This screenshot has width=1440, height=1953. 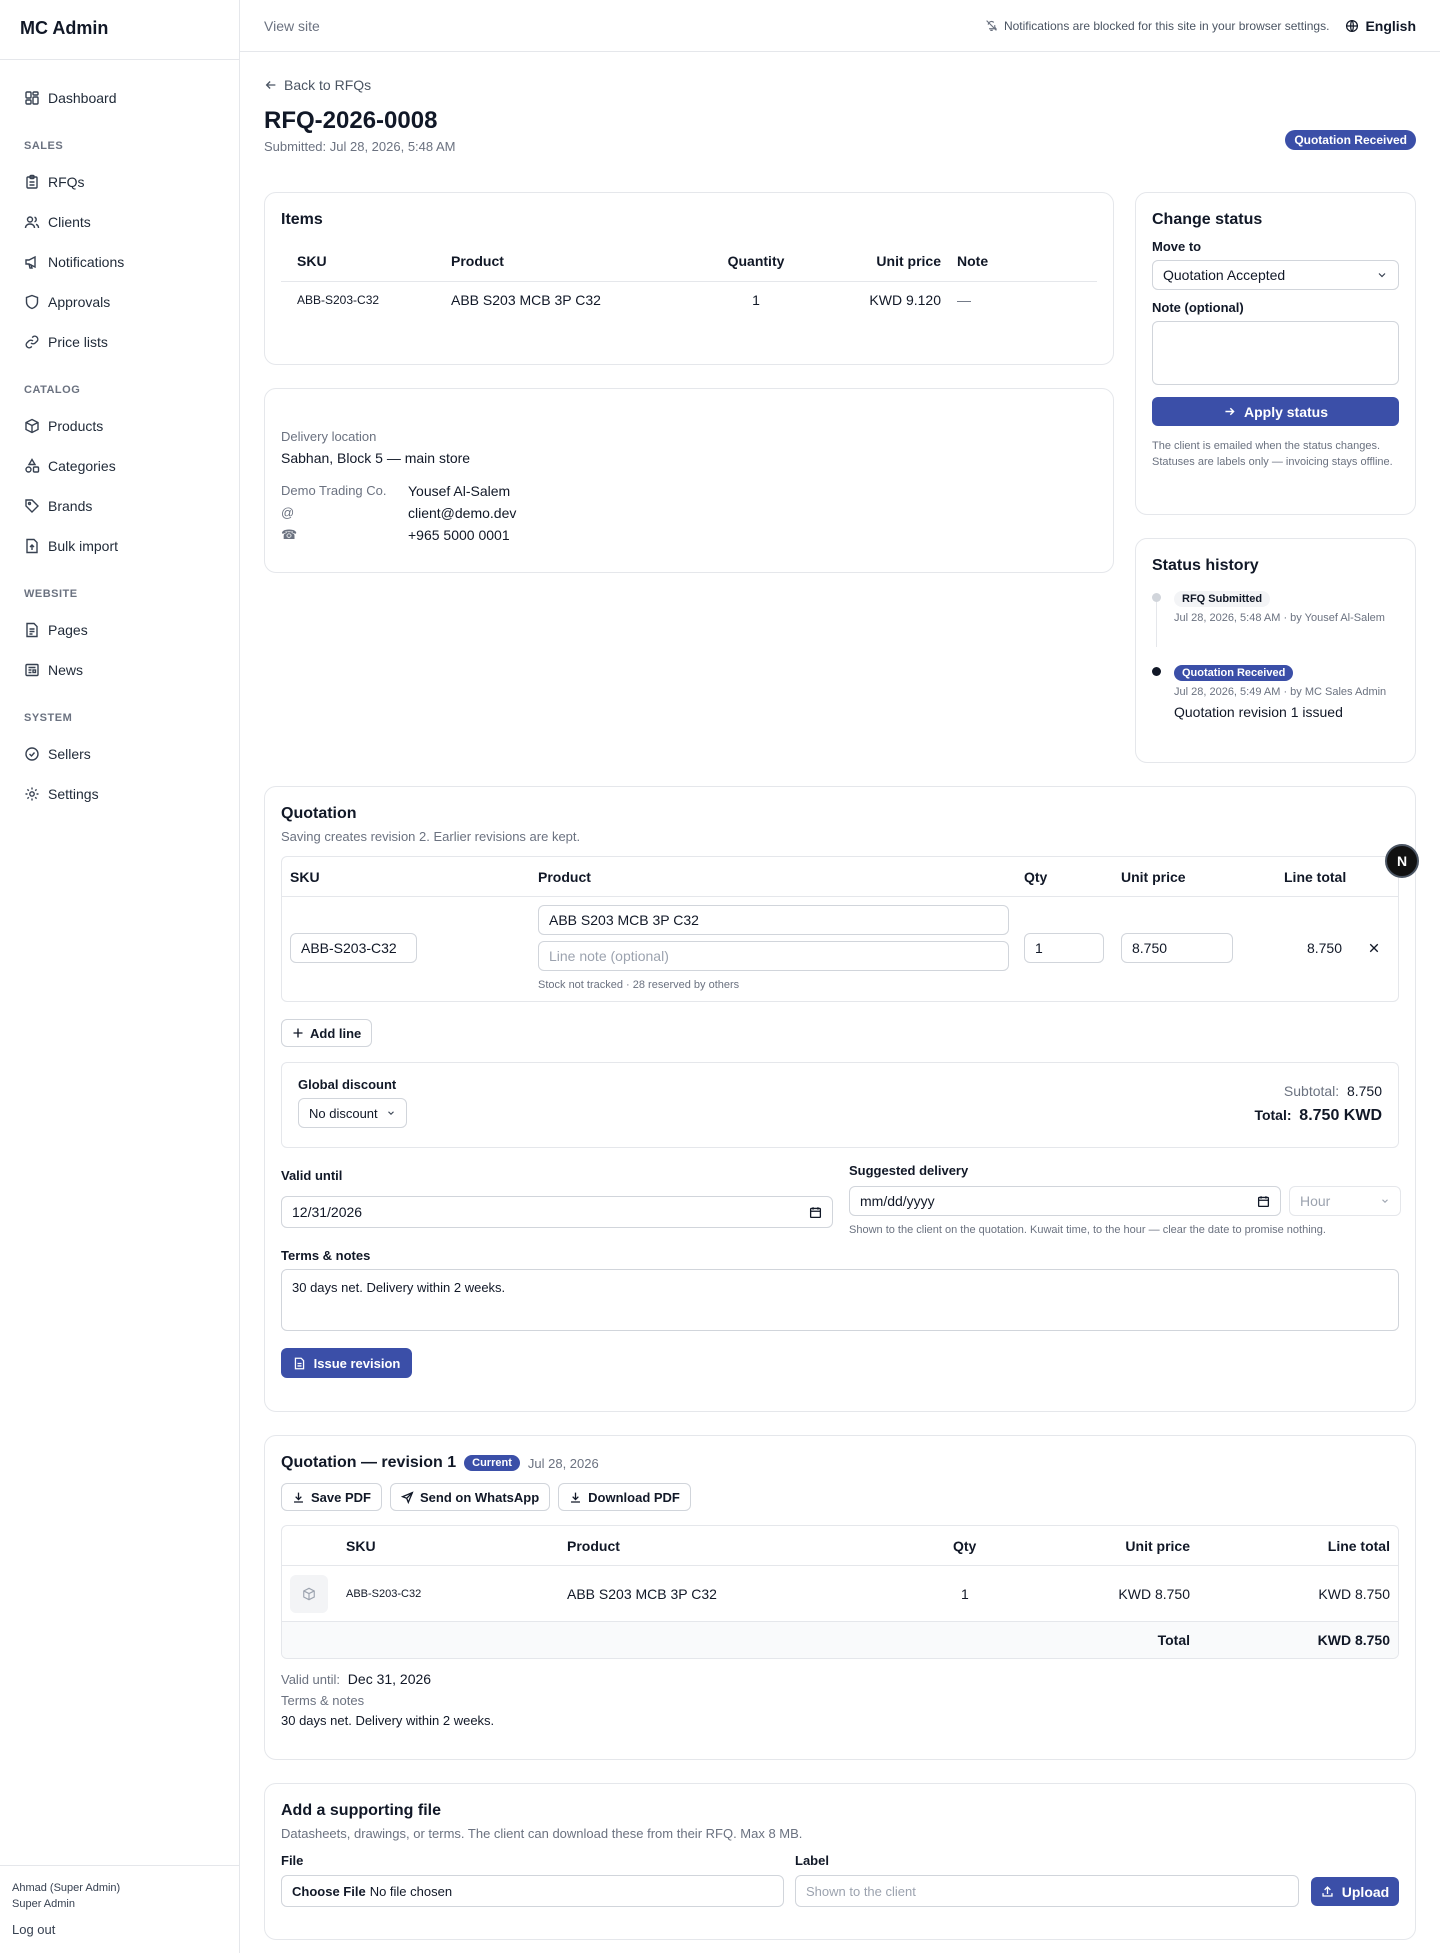 What do you see at coordinates (119, 182) in the screenshot?
I see `sidebar-item-rfqs: RFQs` at bounding box center [119, 182].